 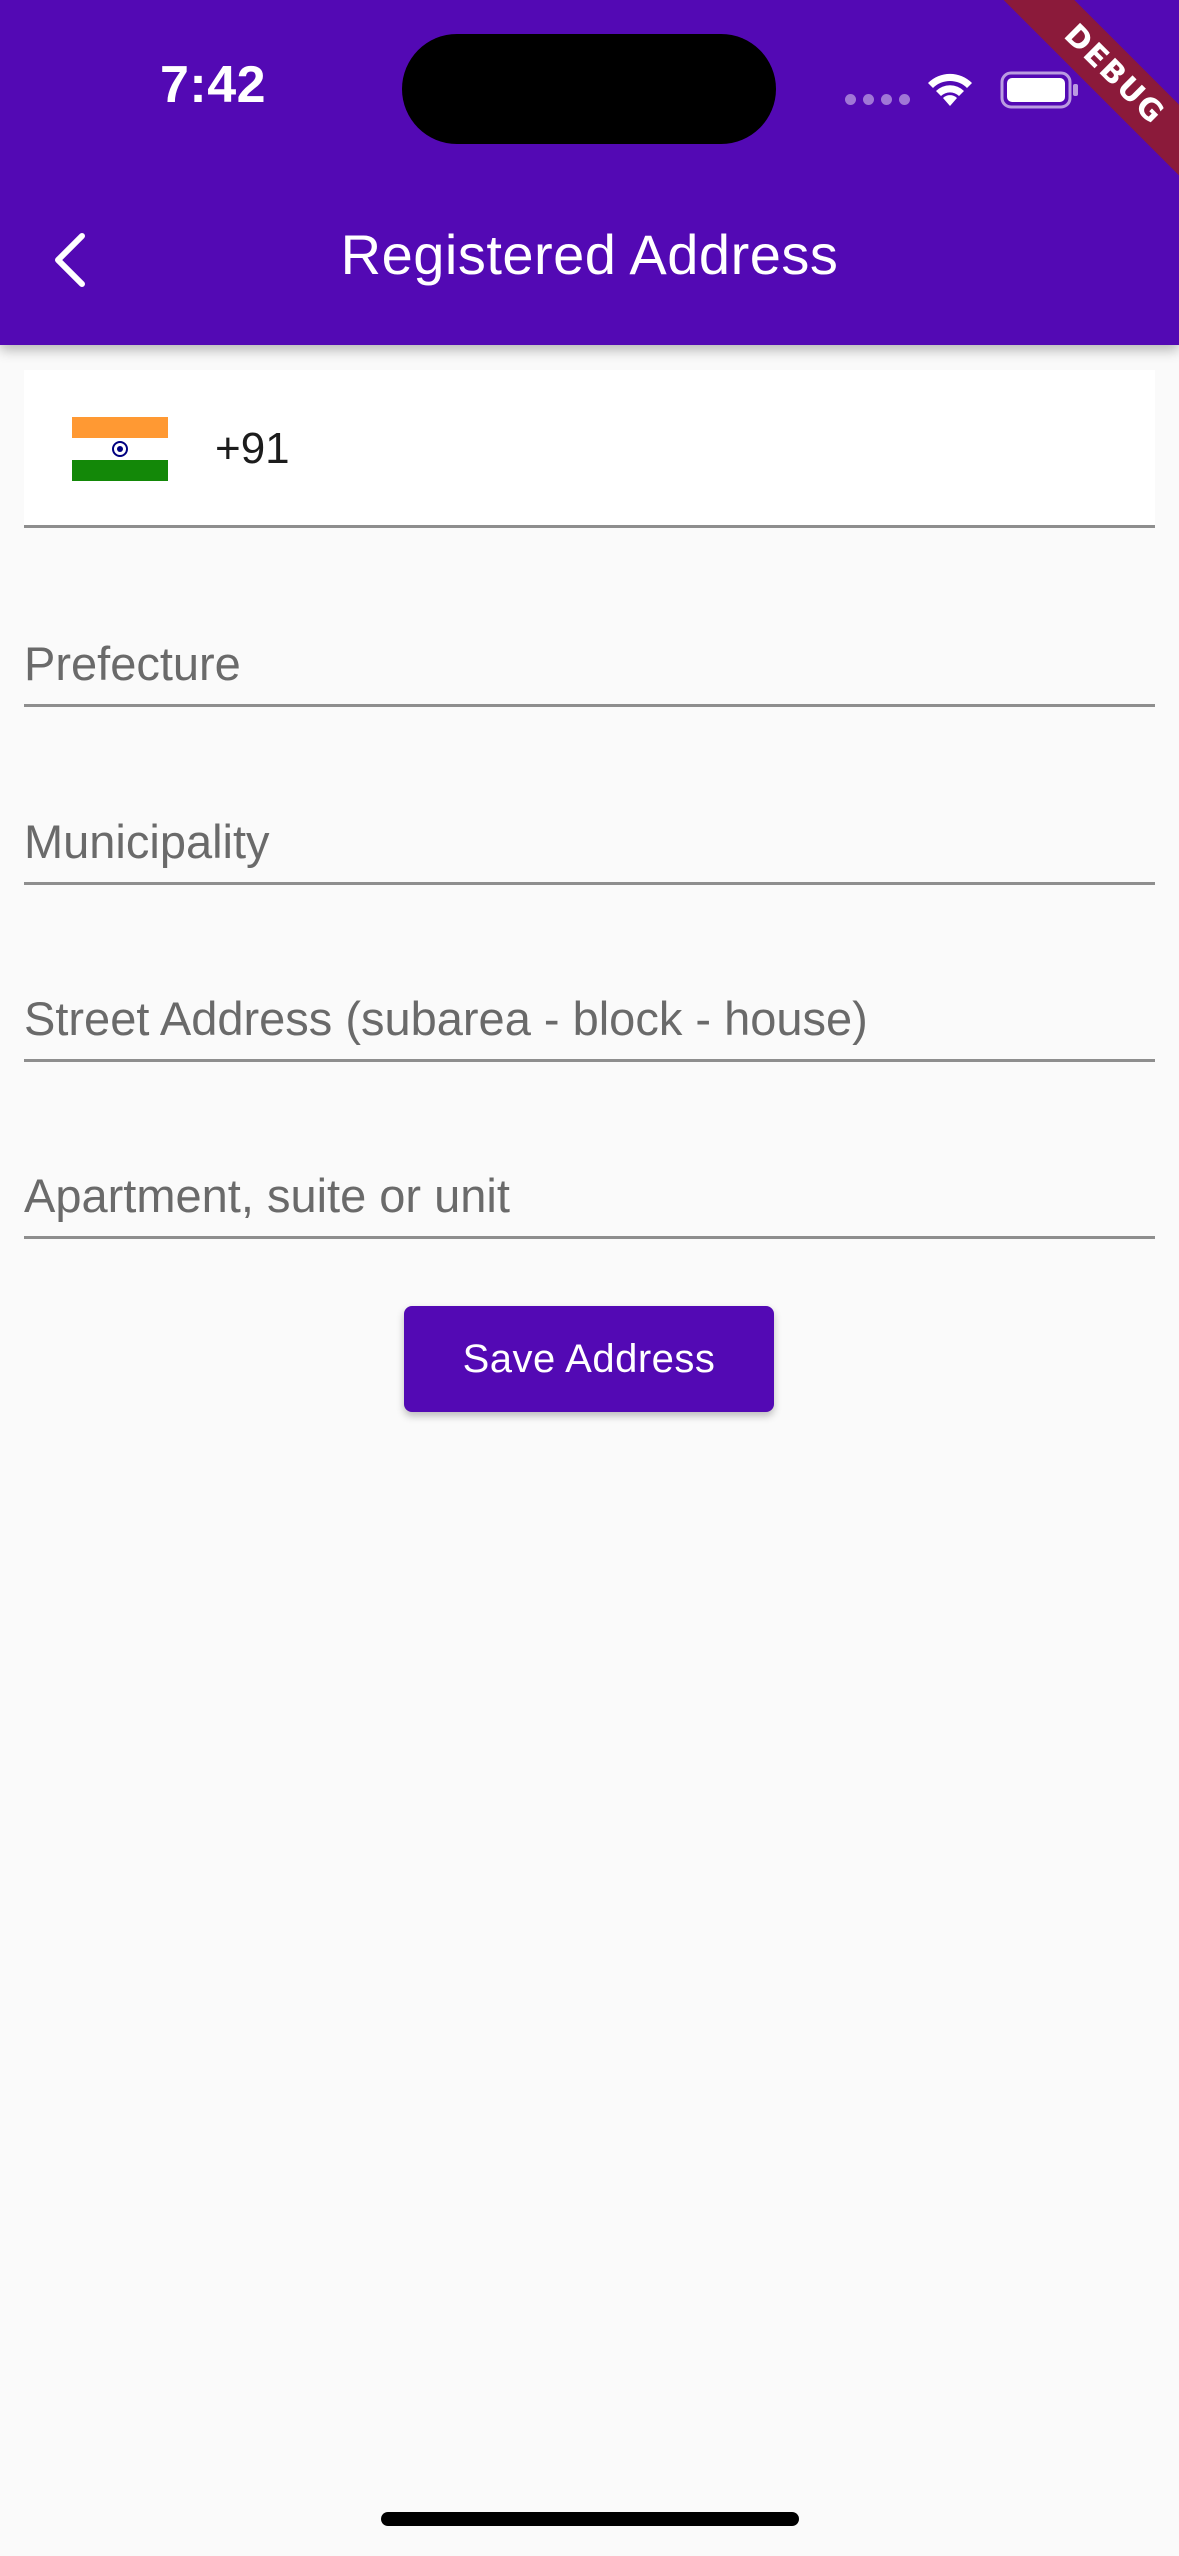 I want to click on municipality-placeholder: Municipality, so click(x=147, y=841).